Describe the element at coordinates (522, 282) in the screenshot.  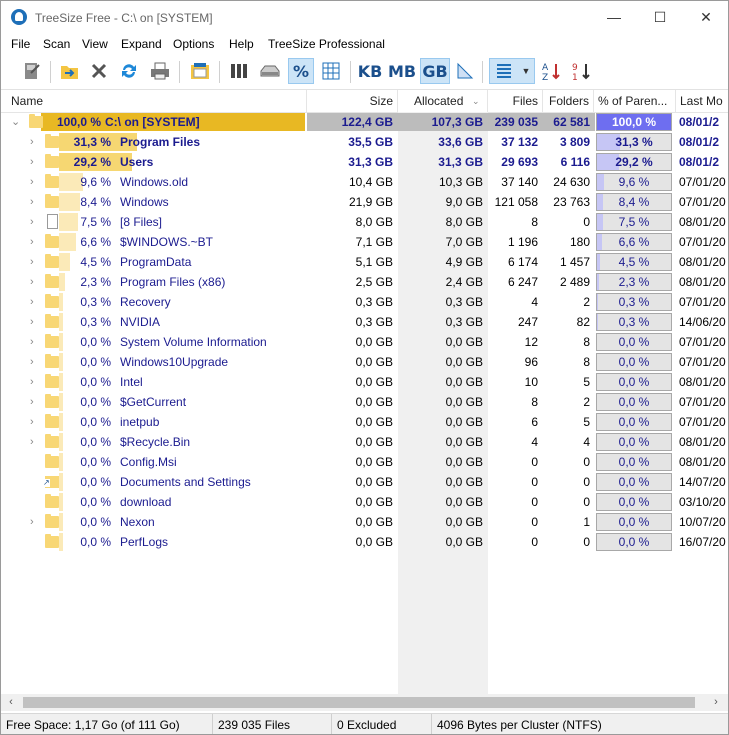
I see `row-files: 6 247` at that location.